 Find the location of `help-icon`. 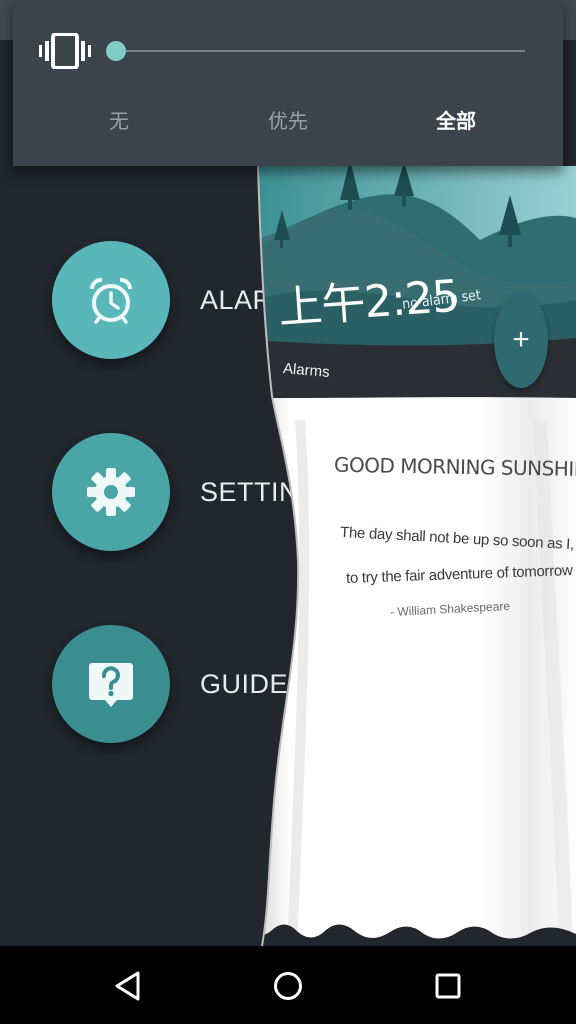

help-icon is located at coordinates (111, 685).